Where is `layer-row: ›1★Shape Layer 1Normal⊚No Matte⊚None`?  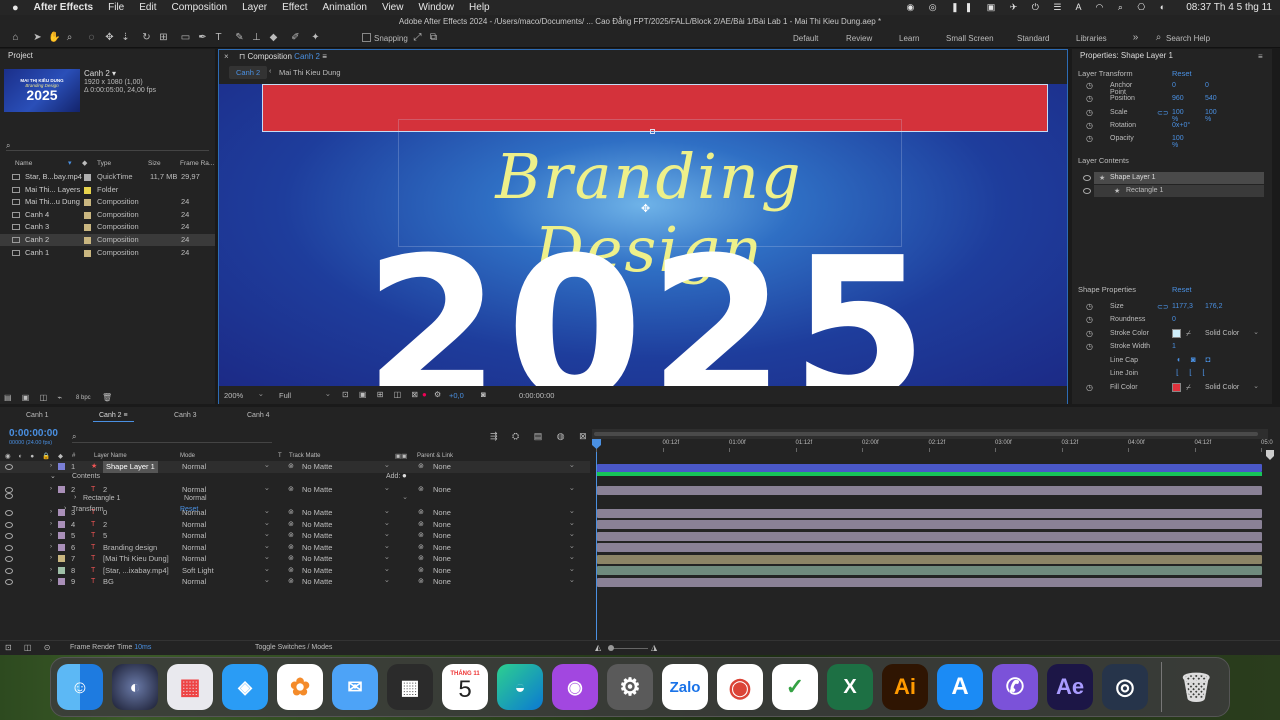 layer-row: ›1★Shape Layer 1Normal⊚No Matte⊚None is located at coordinates (295, 466).